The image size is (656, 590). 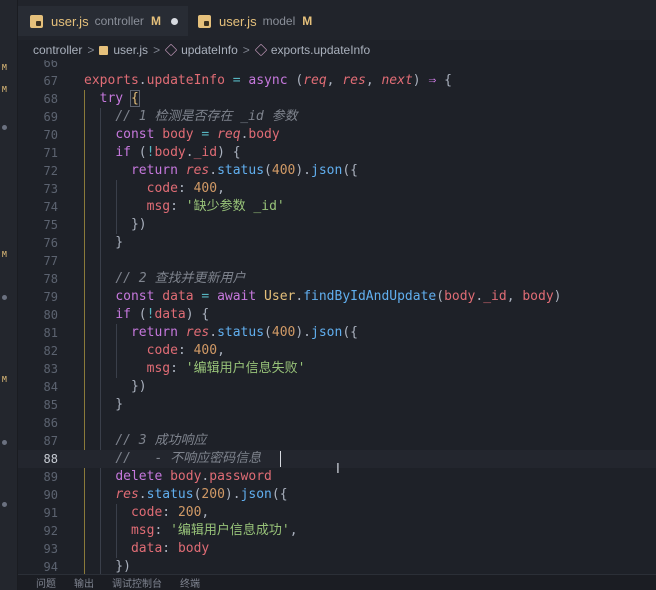 What do you see at coordinates (188, 458) in the screenshot?
I see `code-comment: // - 不响应密码信息` at bounding box center [188, 458].